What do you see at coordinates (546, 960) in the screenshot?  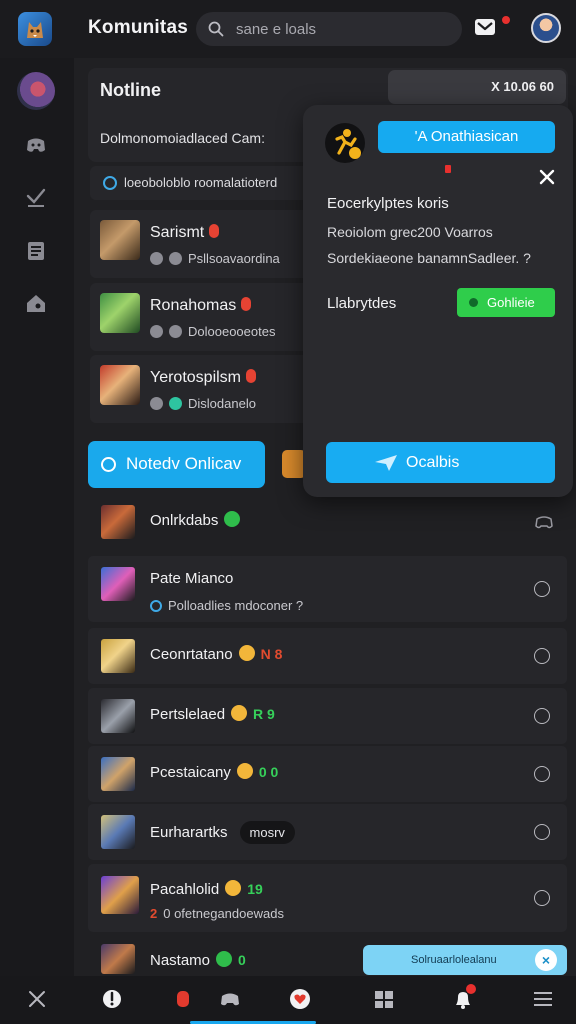 I see `close-icon: ×` at bounding box center [546, 960].